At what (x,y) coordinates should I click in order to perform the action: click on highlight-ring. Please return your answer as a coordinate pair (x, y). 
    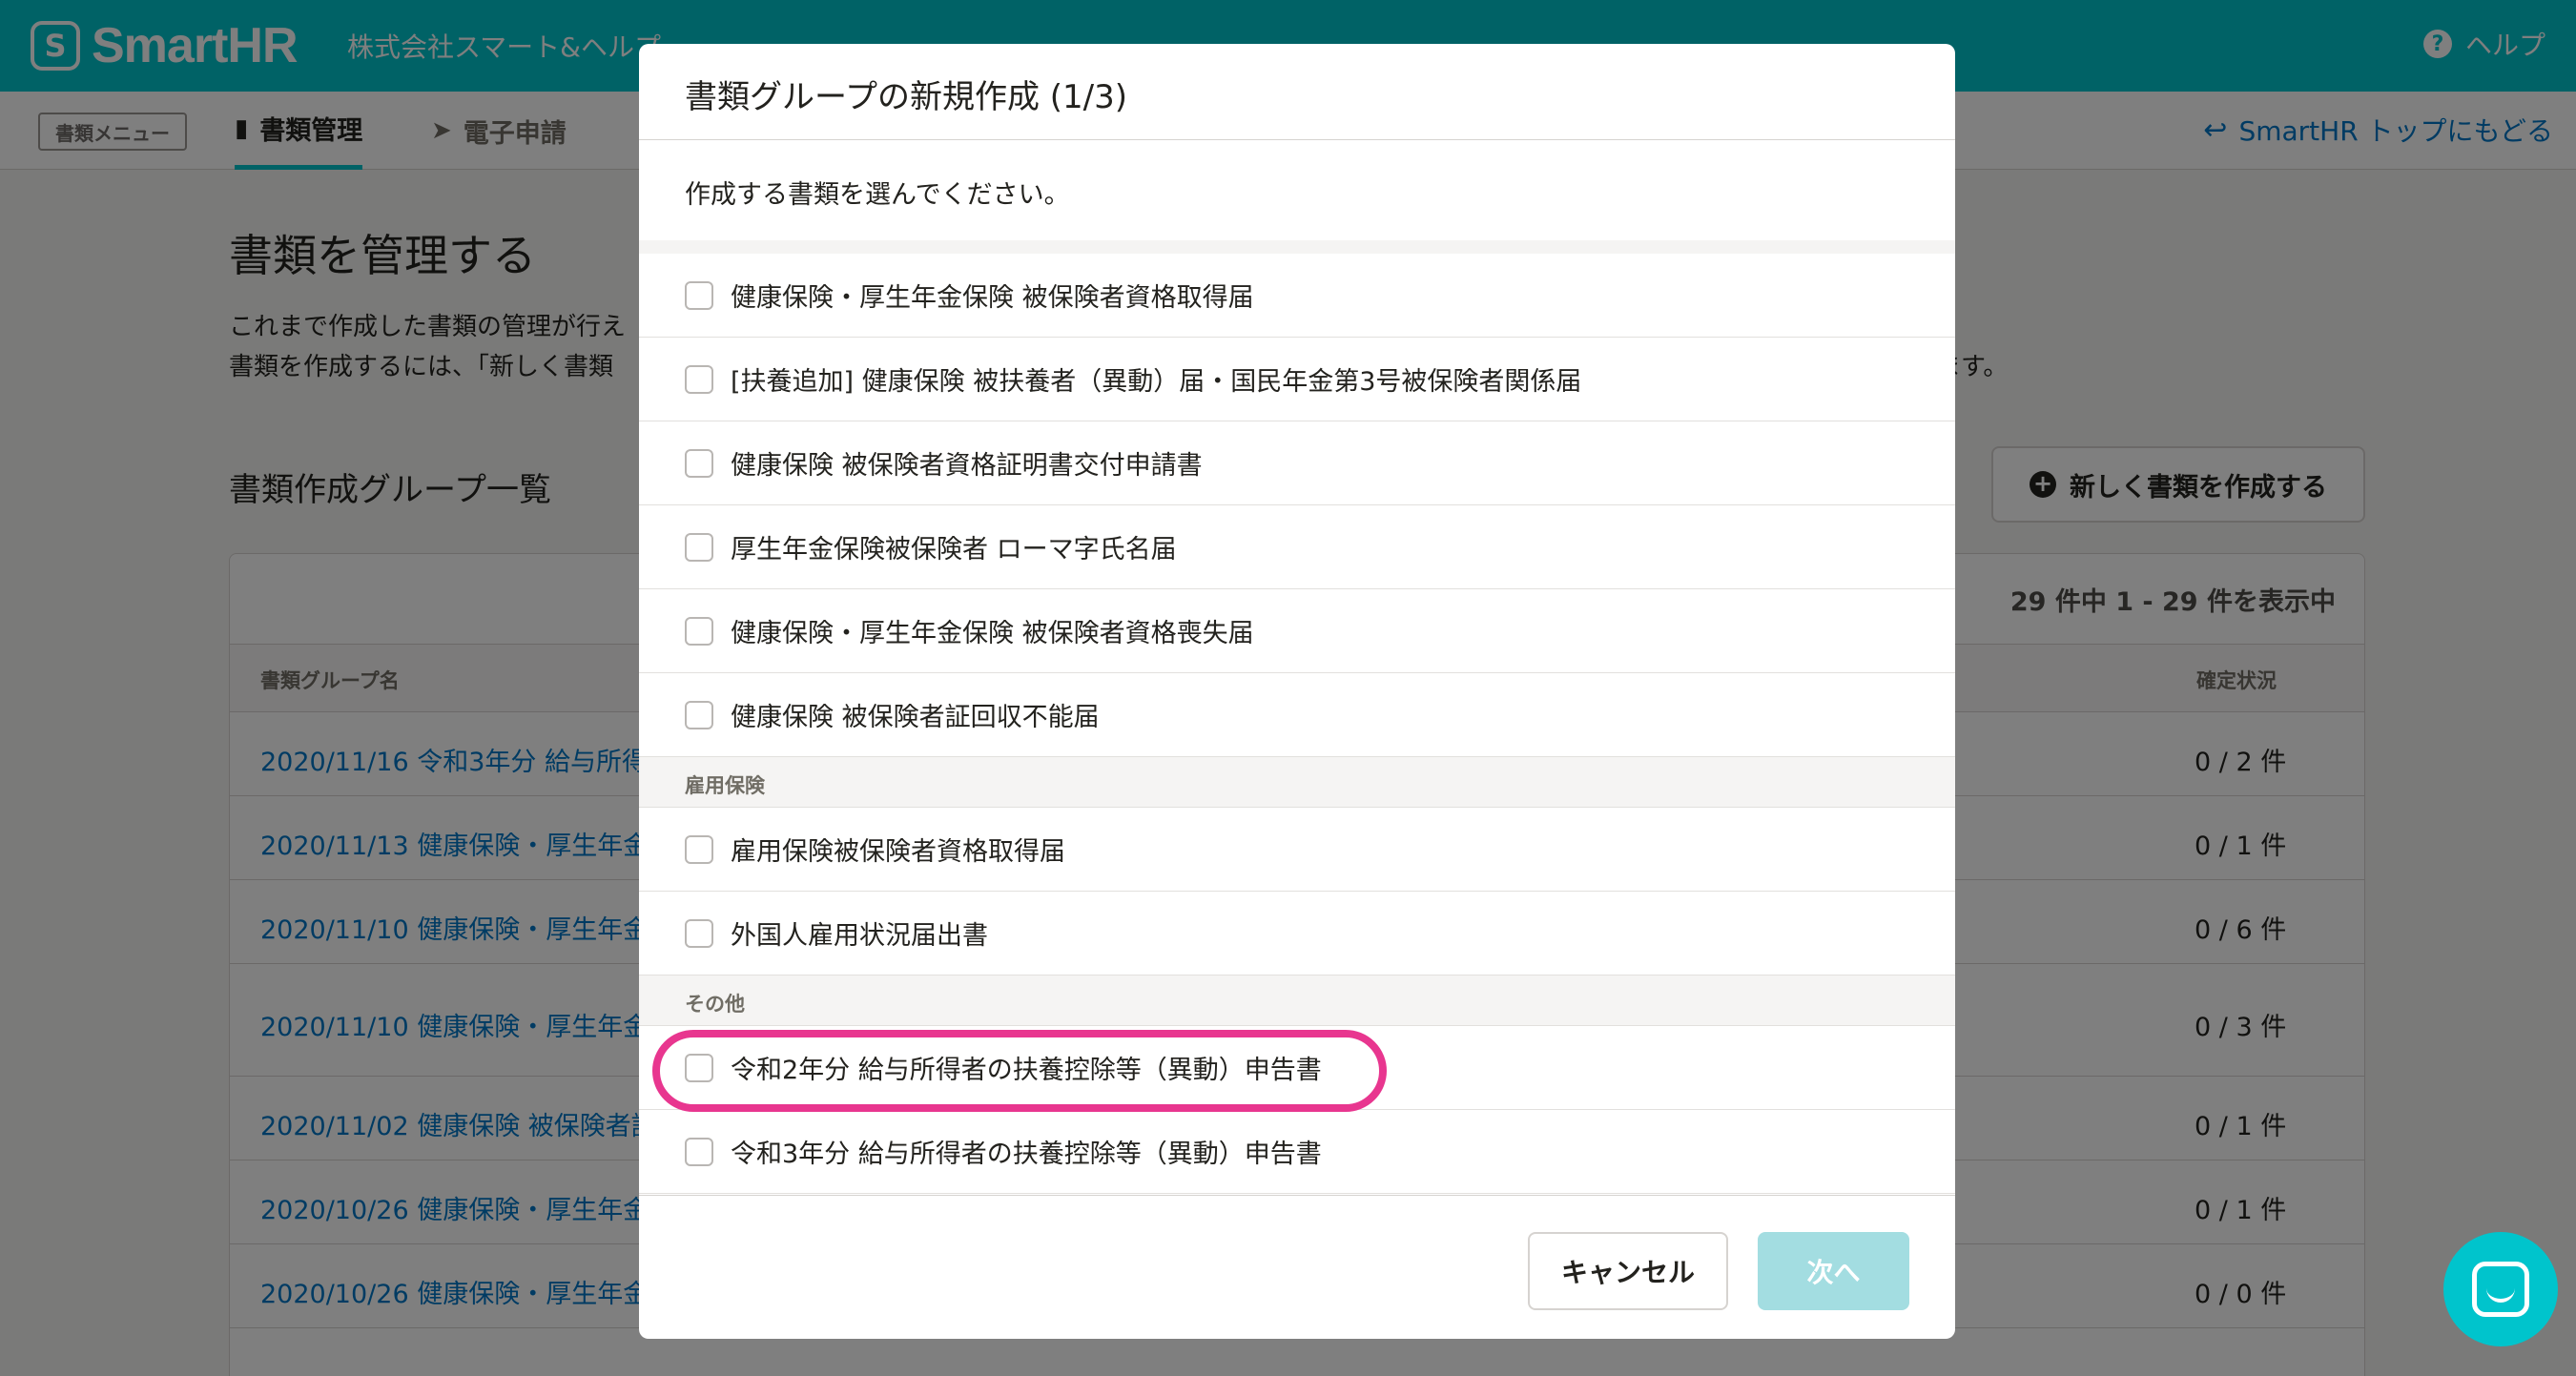
    Looking at the image, I should click on (1019, 1071).